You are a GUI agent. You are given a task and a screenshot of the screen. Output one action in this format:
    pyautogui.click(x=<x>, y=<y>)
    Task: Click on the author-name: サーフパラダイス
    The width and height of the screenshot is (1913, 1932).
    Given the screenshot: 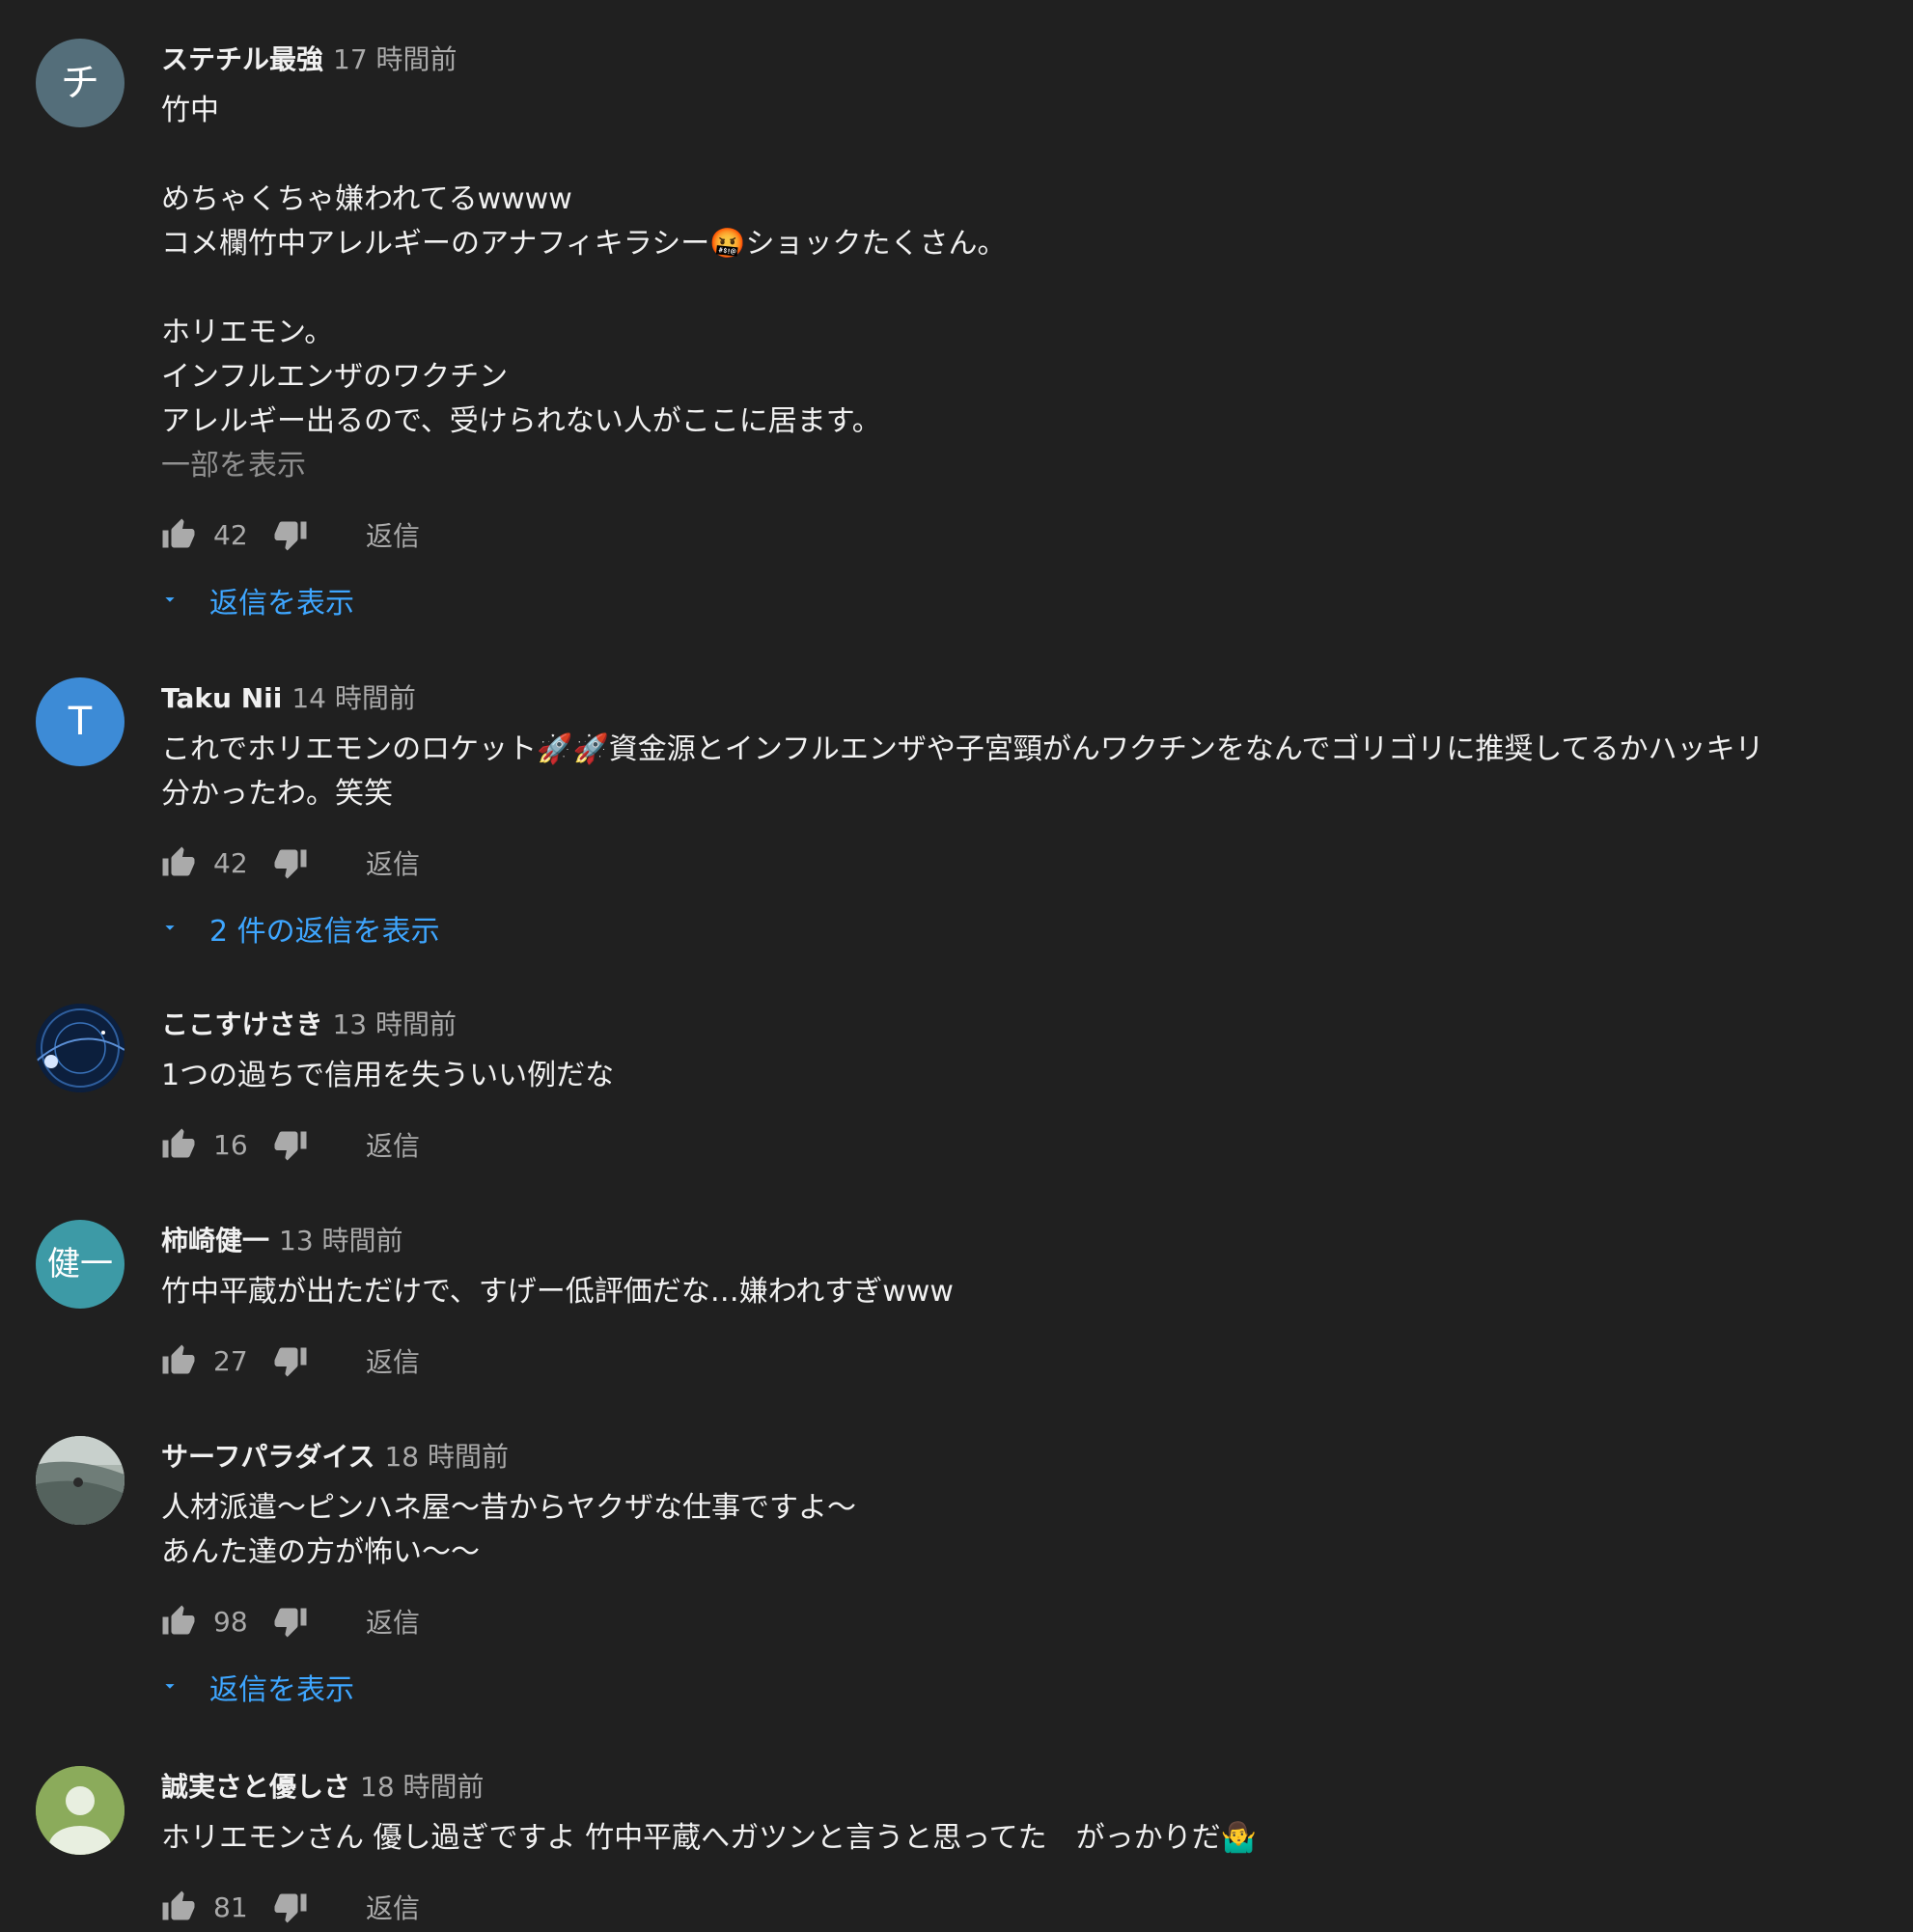 What is the action you would take?
    pyautogui.click(x=267, y=1457)
    